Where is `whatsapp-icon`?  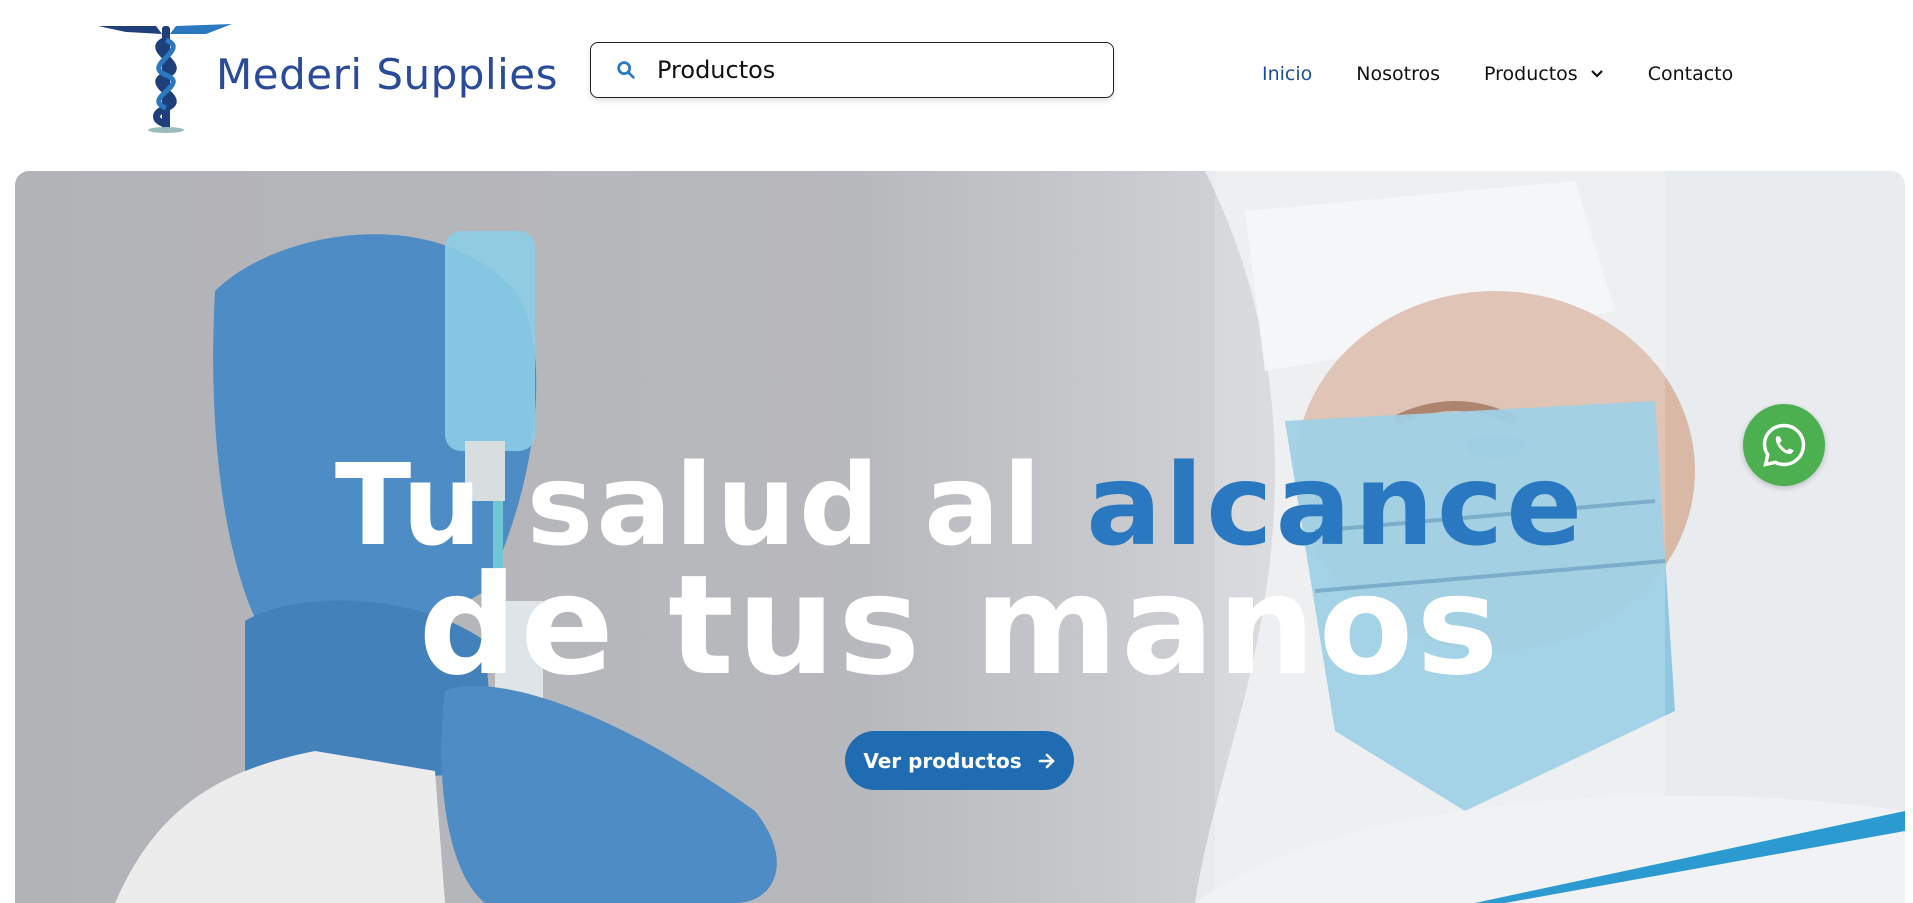
whatsapp-icon is located at coordinates (1784, 445).